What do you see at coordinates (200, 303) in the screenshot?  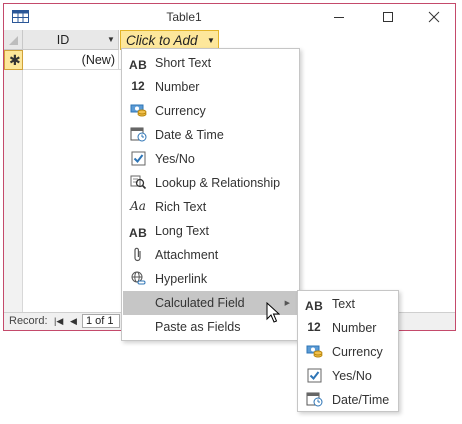 I see `menu-item-label: Calculated Field` at bounding box center [200, 303].